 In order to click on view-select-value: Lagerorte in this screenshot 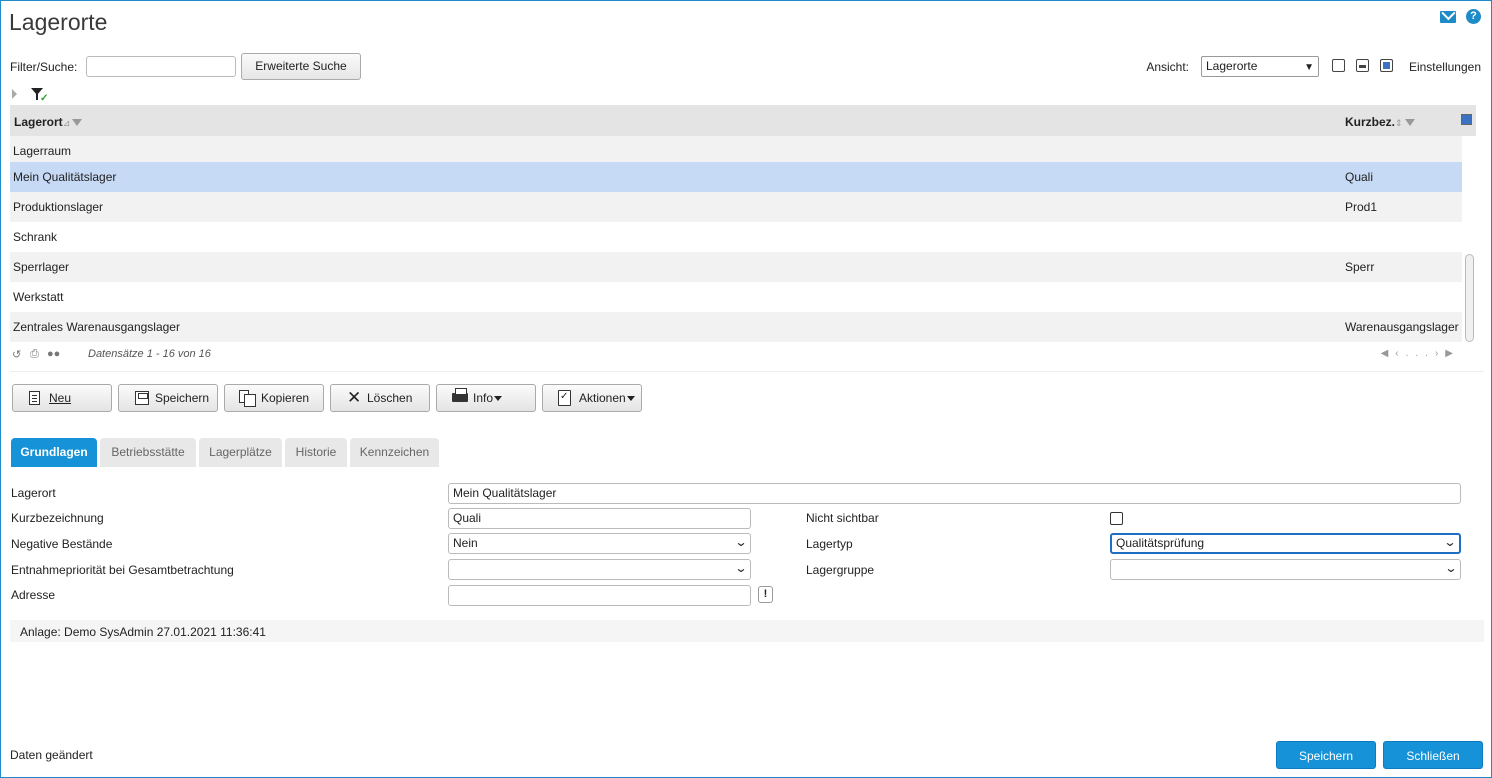, I will do `click(1232, 66)`.